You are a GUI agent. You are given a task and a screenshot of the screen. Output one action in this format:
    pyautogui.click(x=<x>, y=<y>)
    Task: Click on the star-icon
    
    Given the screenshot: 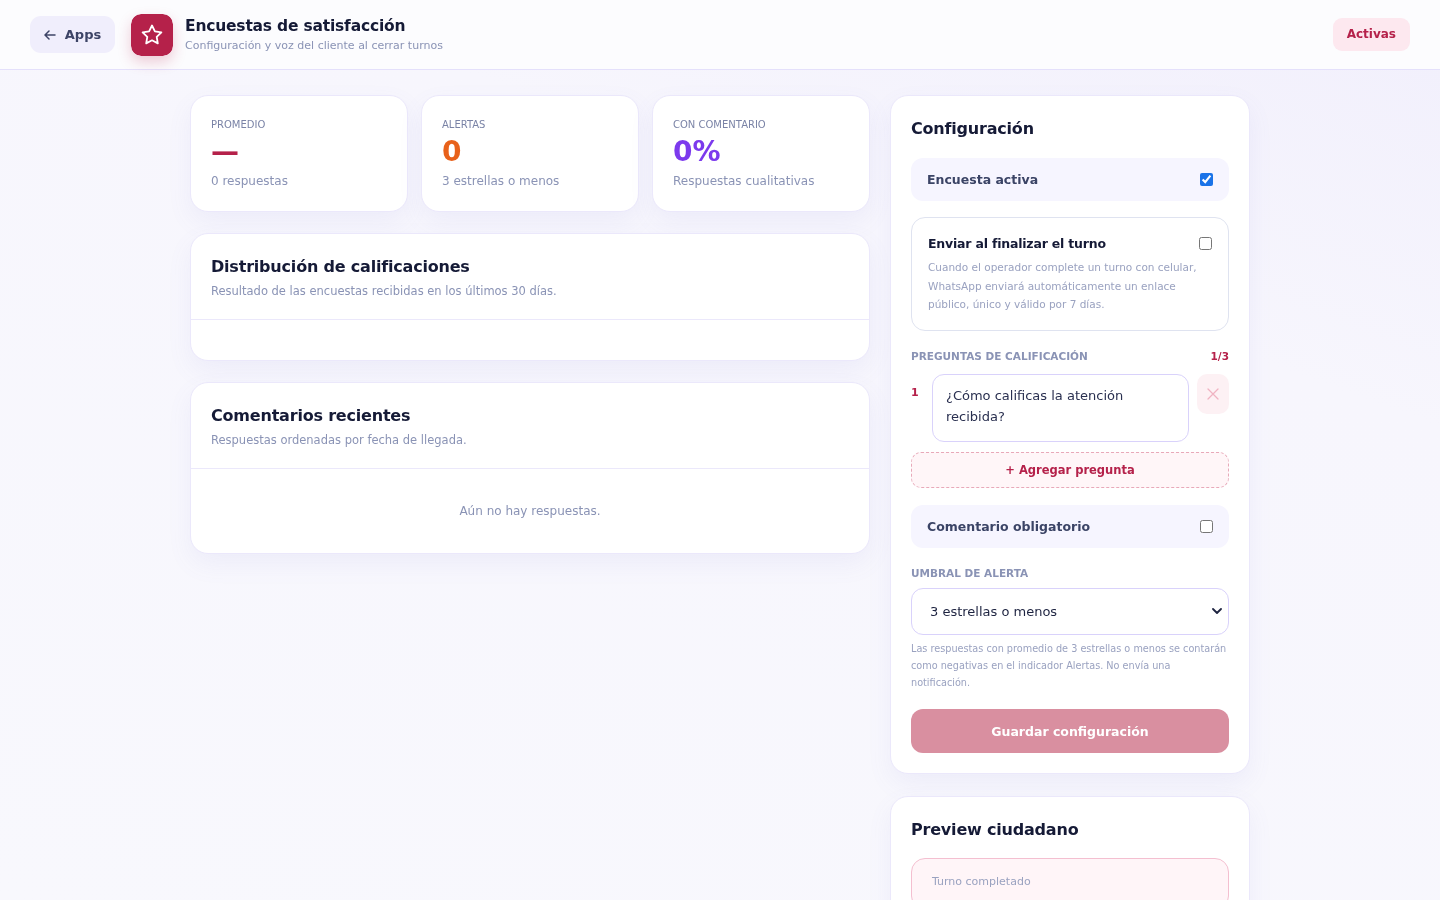 What is the action you would take?
    pyautogui.click(x=152, y=34)
    